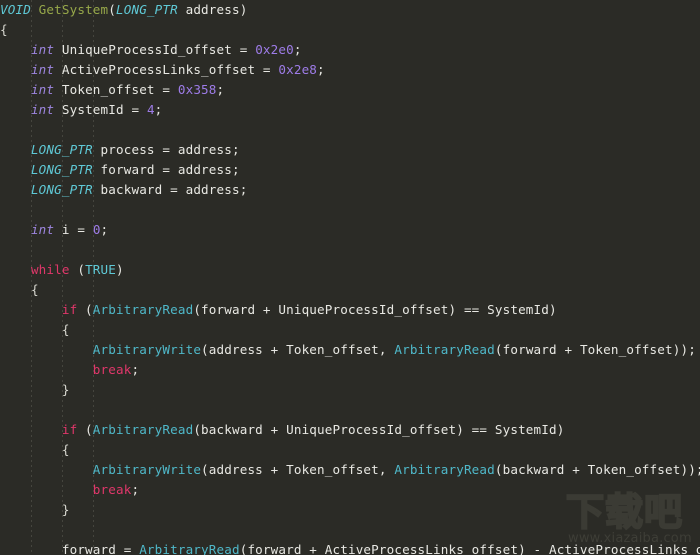 This screenshot has width=700, height=555. What do you see at coordinates (350, 270) in the screenshot?
I see `code-line: while (TRUE)` at bounding box center [350, 270].